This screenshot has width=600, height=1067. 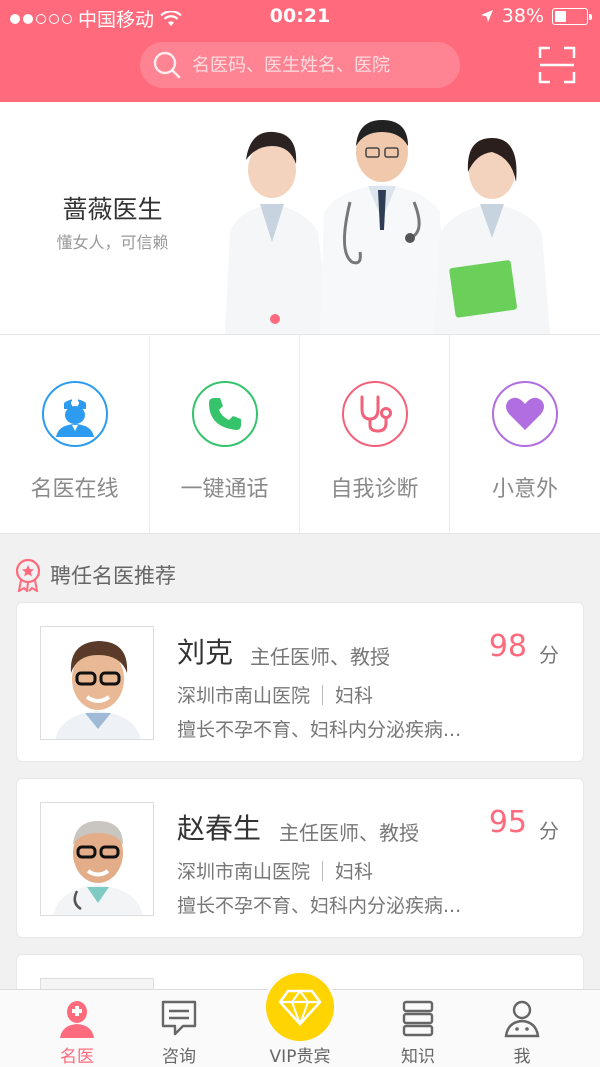 I want to click on quick-action-label: 小意外, so click(x=524, y=489).